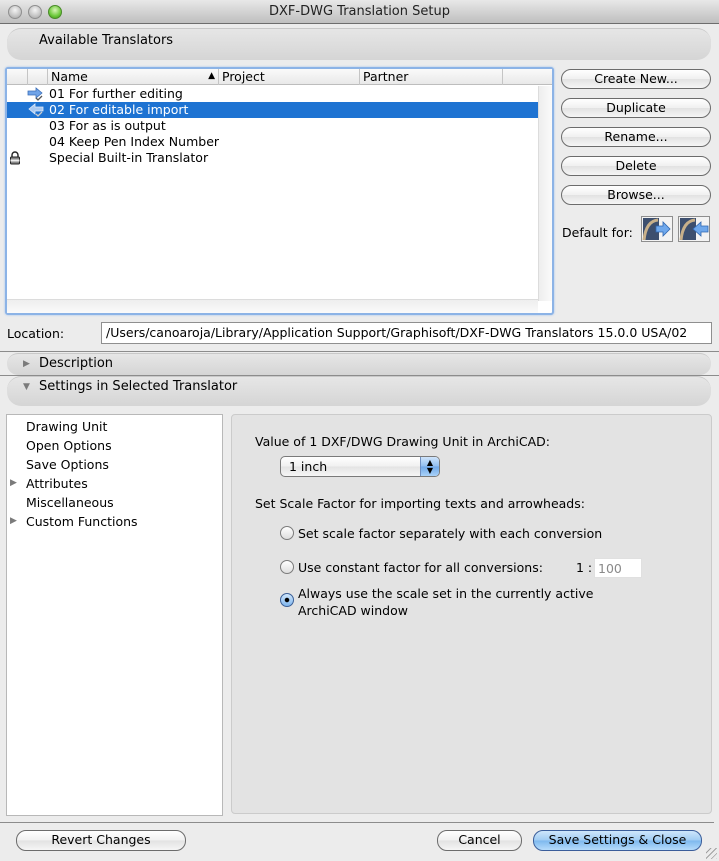 The width and height of the screenshot is (719, 861). I want to click on radio-constant-factor, so click(287, 567).